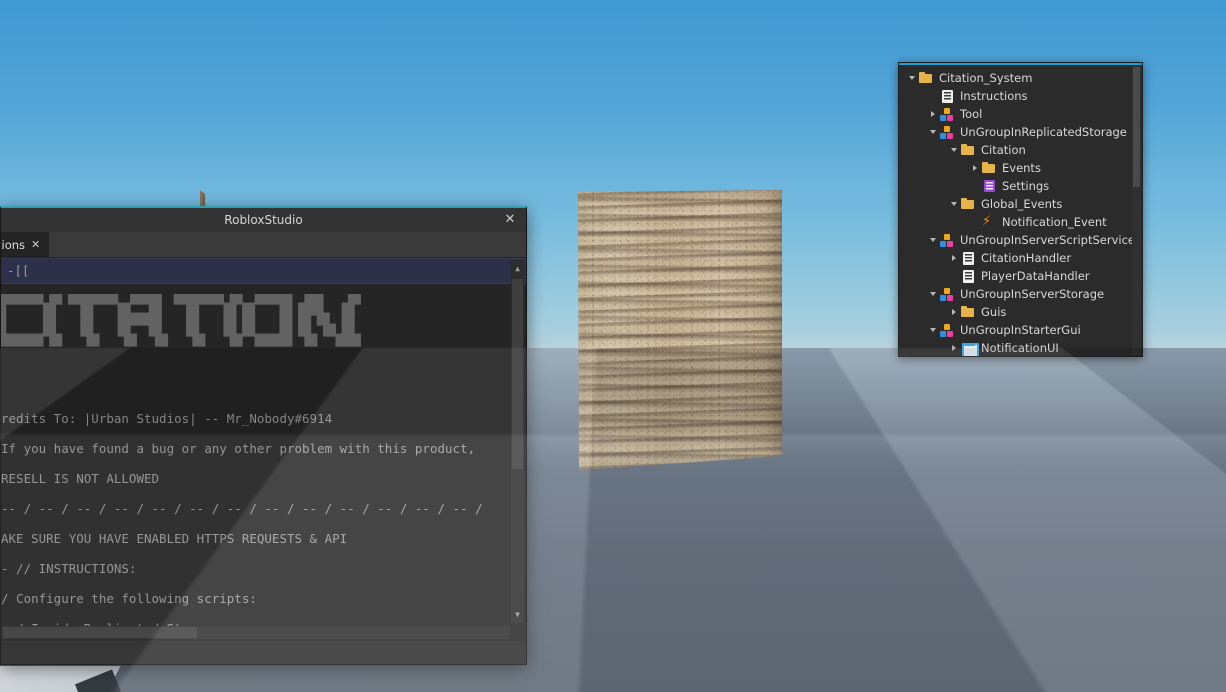 This screenshot has width=1226, height=692. Describe the element at coordinates (1054, 222) in the screenshot. I see `tree-item-label: Notification_Event` at that location.